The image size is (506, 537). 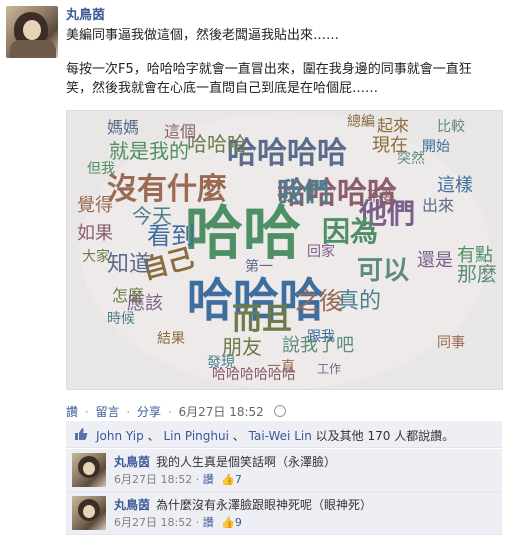 What do you see at coordinates (281, 366) in the screenshot?
I see `cloud-word: 一直` at bounding box center [281, 366].